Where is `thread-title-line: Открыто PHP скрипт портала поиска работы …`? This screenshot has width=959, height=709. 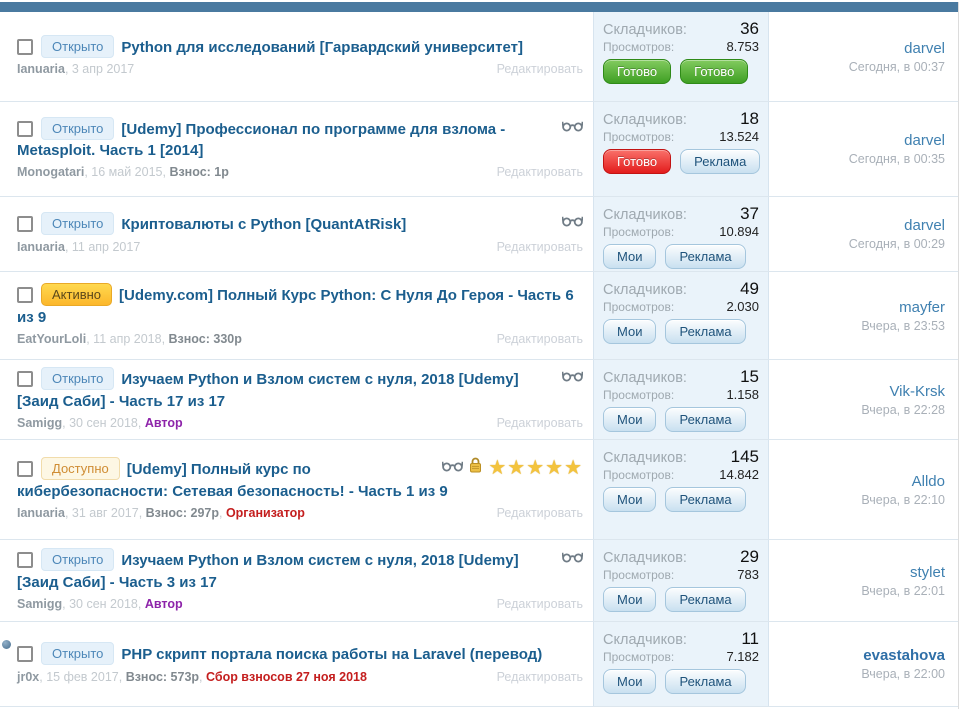
thread-title-line: Открыто PHP скрипт портала поиска работы … is located at coordinates (300, 654).